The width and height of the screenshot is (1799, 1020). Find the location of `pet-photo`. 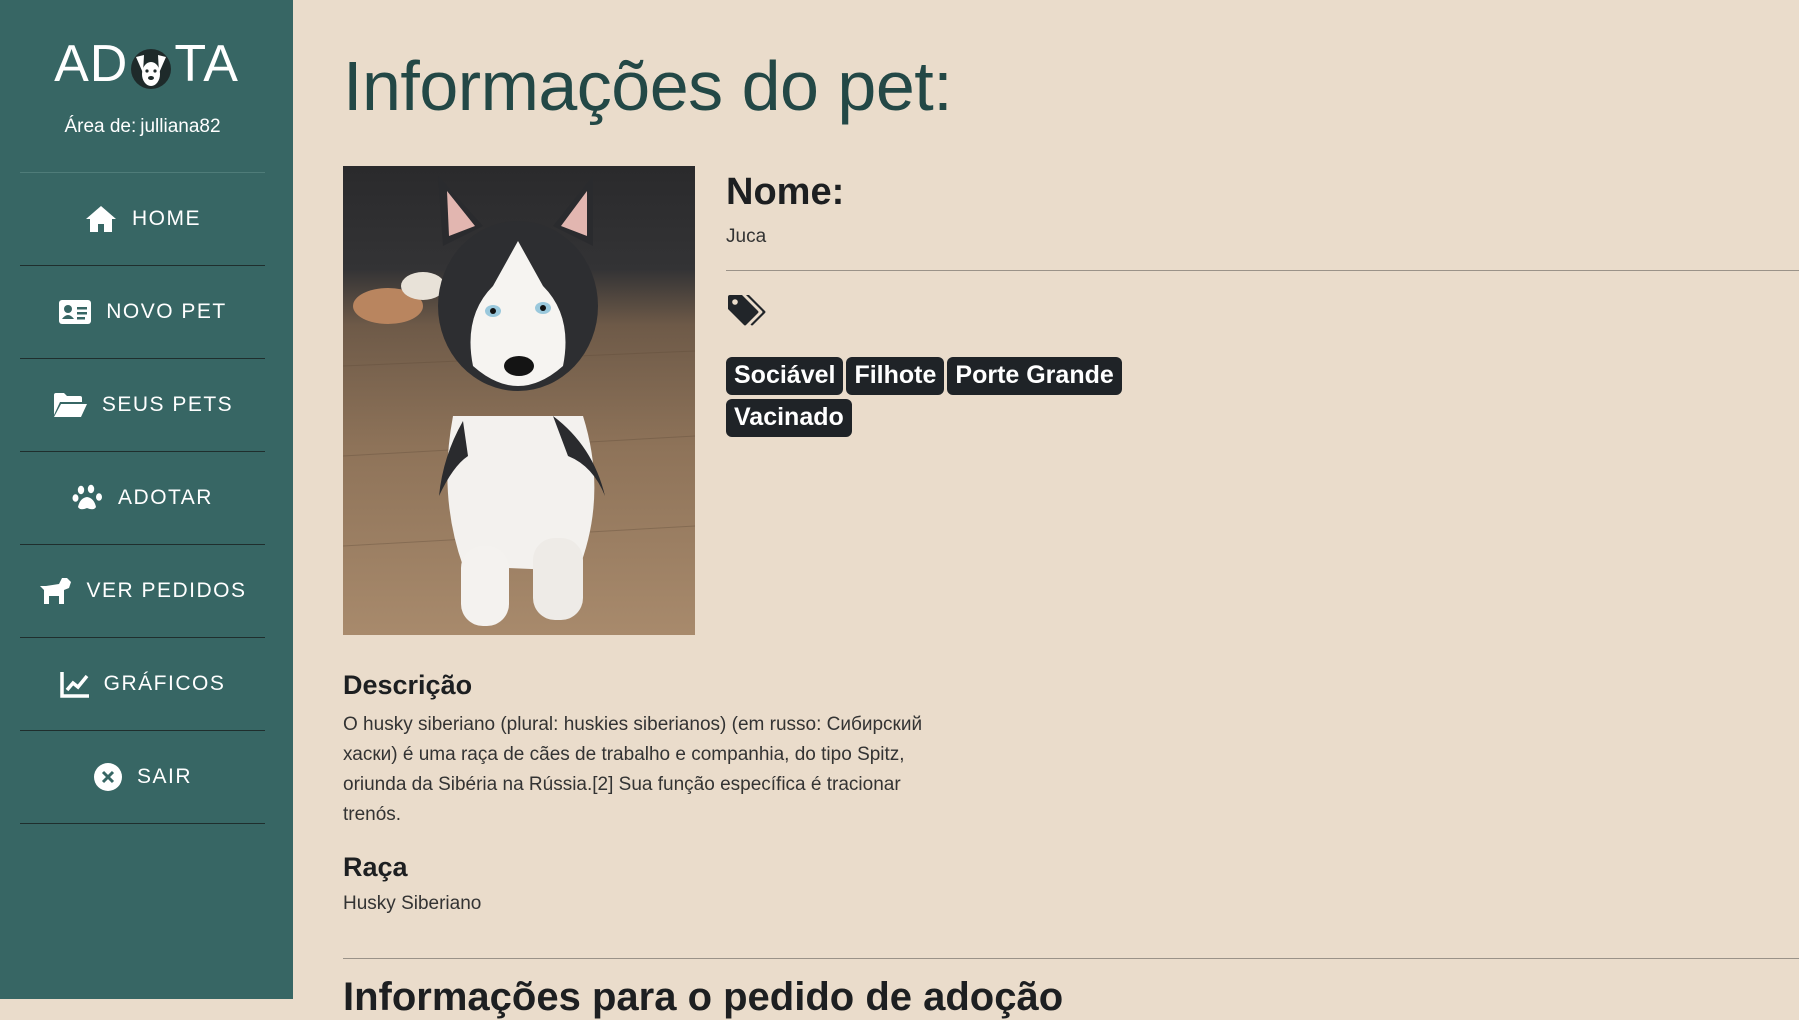

pet-photo is located at coordinates (519, 400).